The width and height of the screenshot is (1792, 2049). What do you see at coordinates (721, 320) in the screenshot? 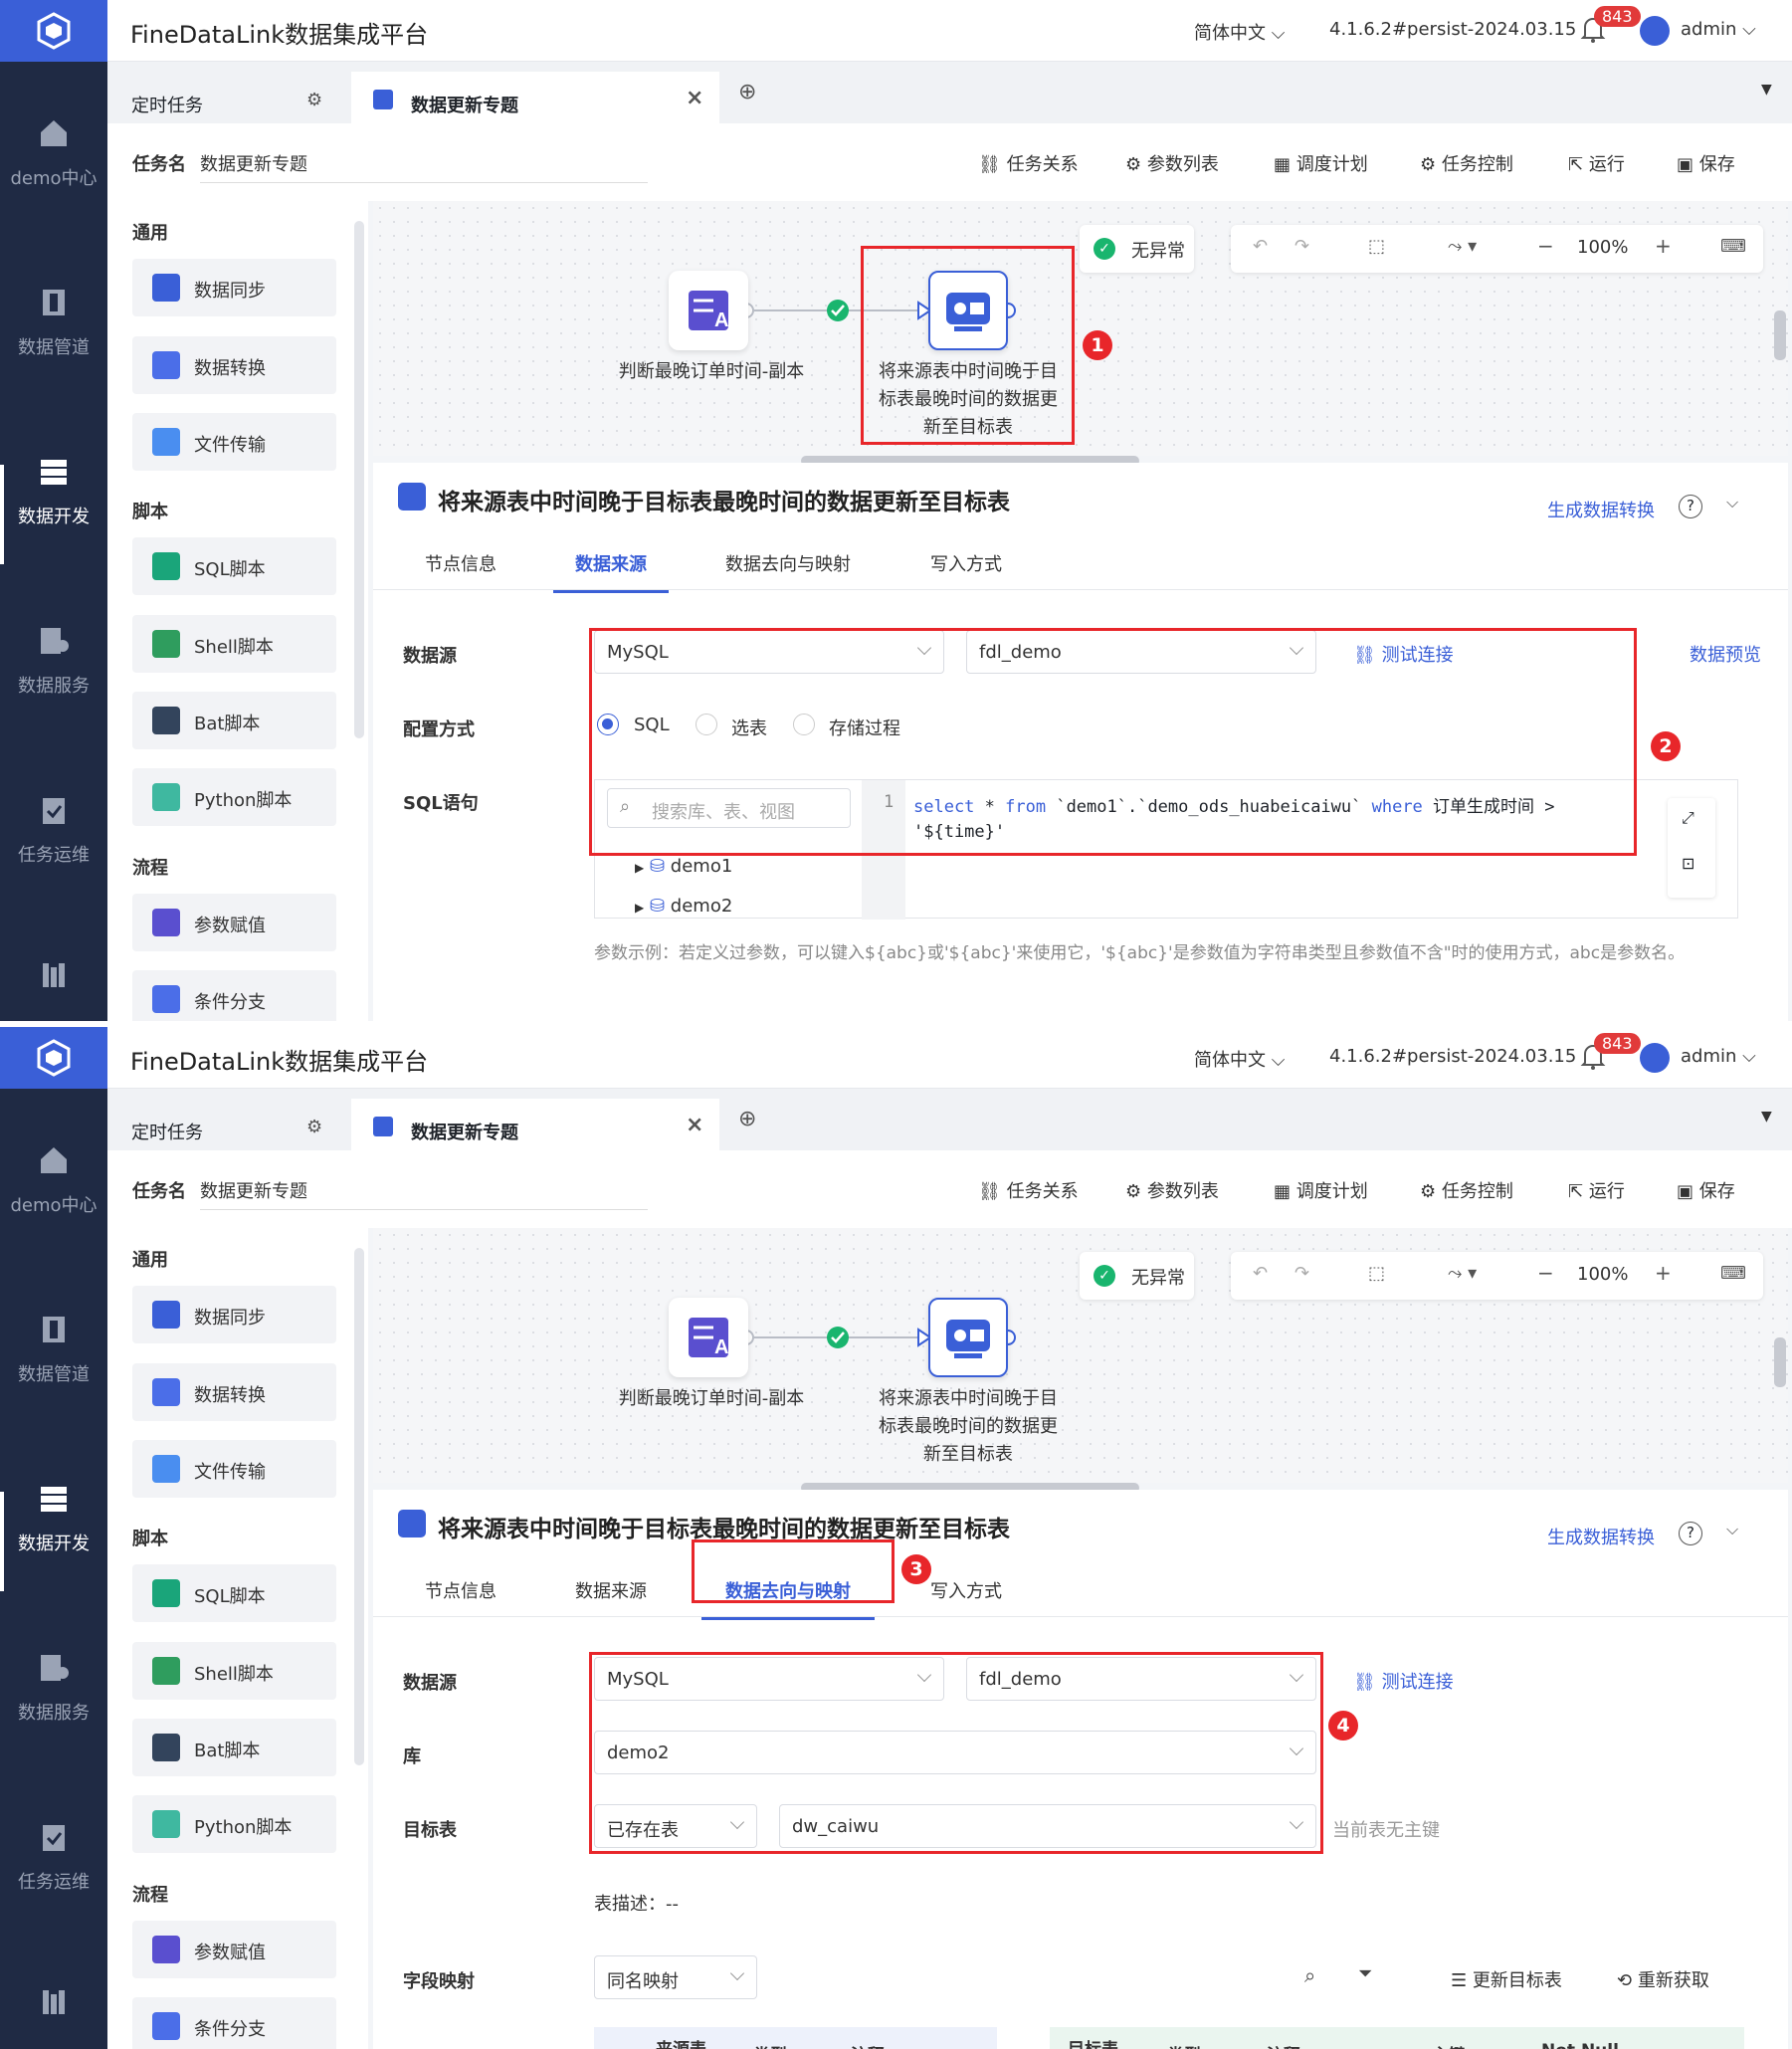
I see `svg-text: A` at bounding box center [721, 320].